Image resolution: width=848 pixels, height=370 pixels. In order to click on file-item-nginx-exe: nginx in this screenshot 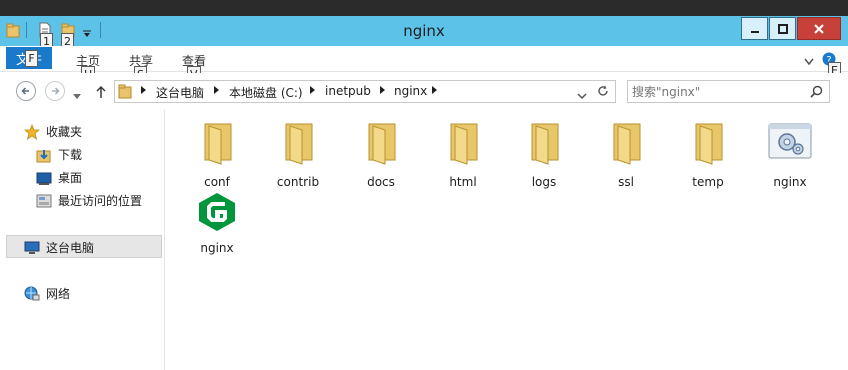, I will do `click(217, 223)`.